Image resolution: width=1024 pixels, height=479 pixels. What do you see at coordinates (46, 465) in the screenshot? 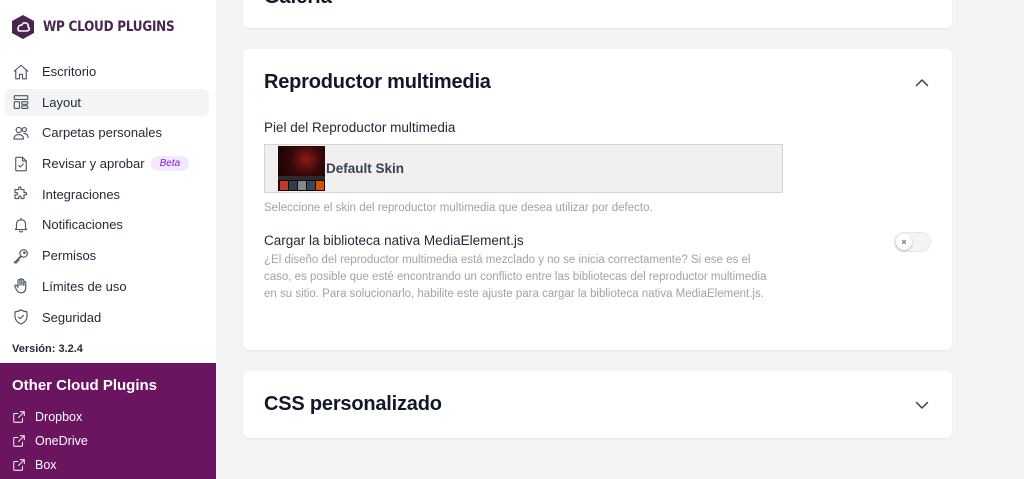
I see `plugin-link-label: Box` at bounding box center [46, 465].